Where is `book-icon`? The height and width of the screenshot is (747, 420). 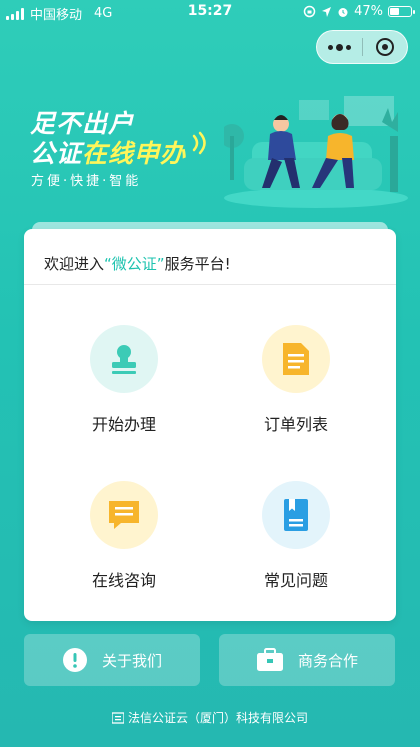
book-icon is located at coordinates (296, 515).